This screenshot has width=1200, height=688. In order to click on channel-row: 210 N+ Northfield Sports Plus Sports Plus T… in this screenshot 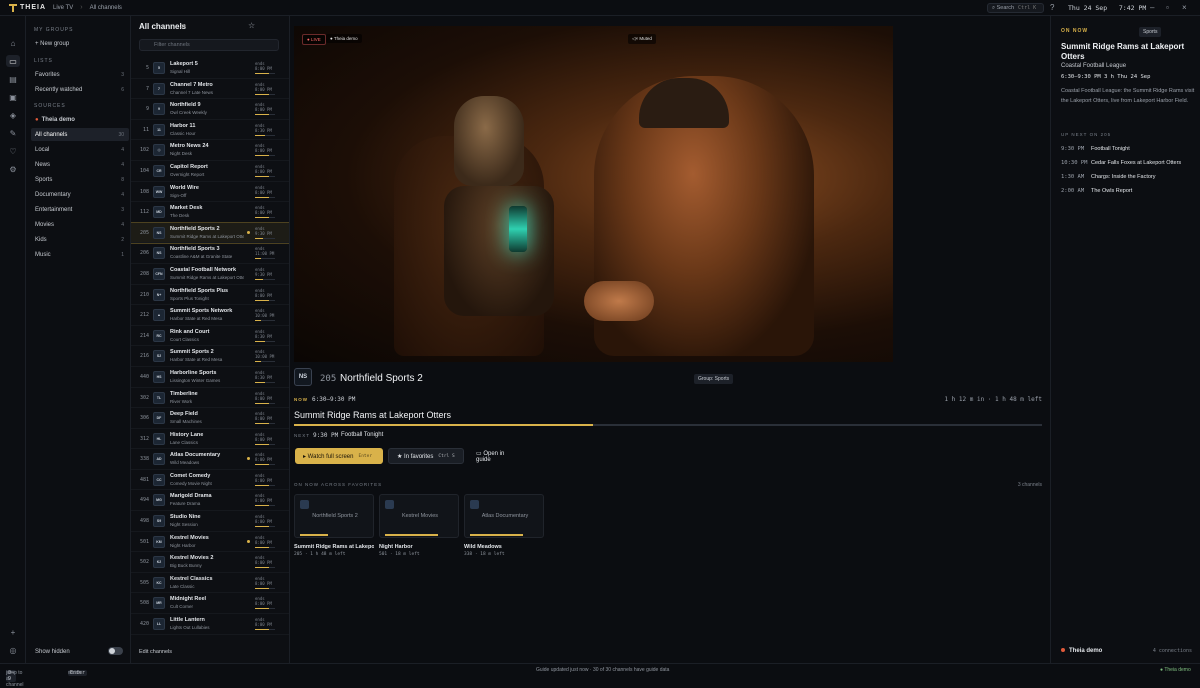, I will do `click(210, 295)`.